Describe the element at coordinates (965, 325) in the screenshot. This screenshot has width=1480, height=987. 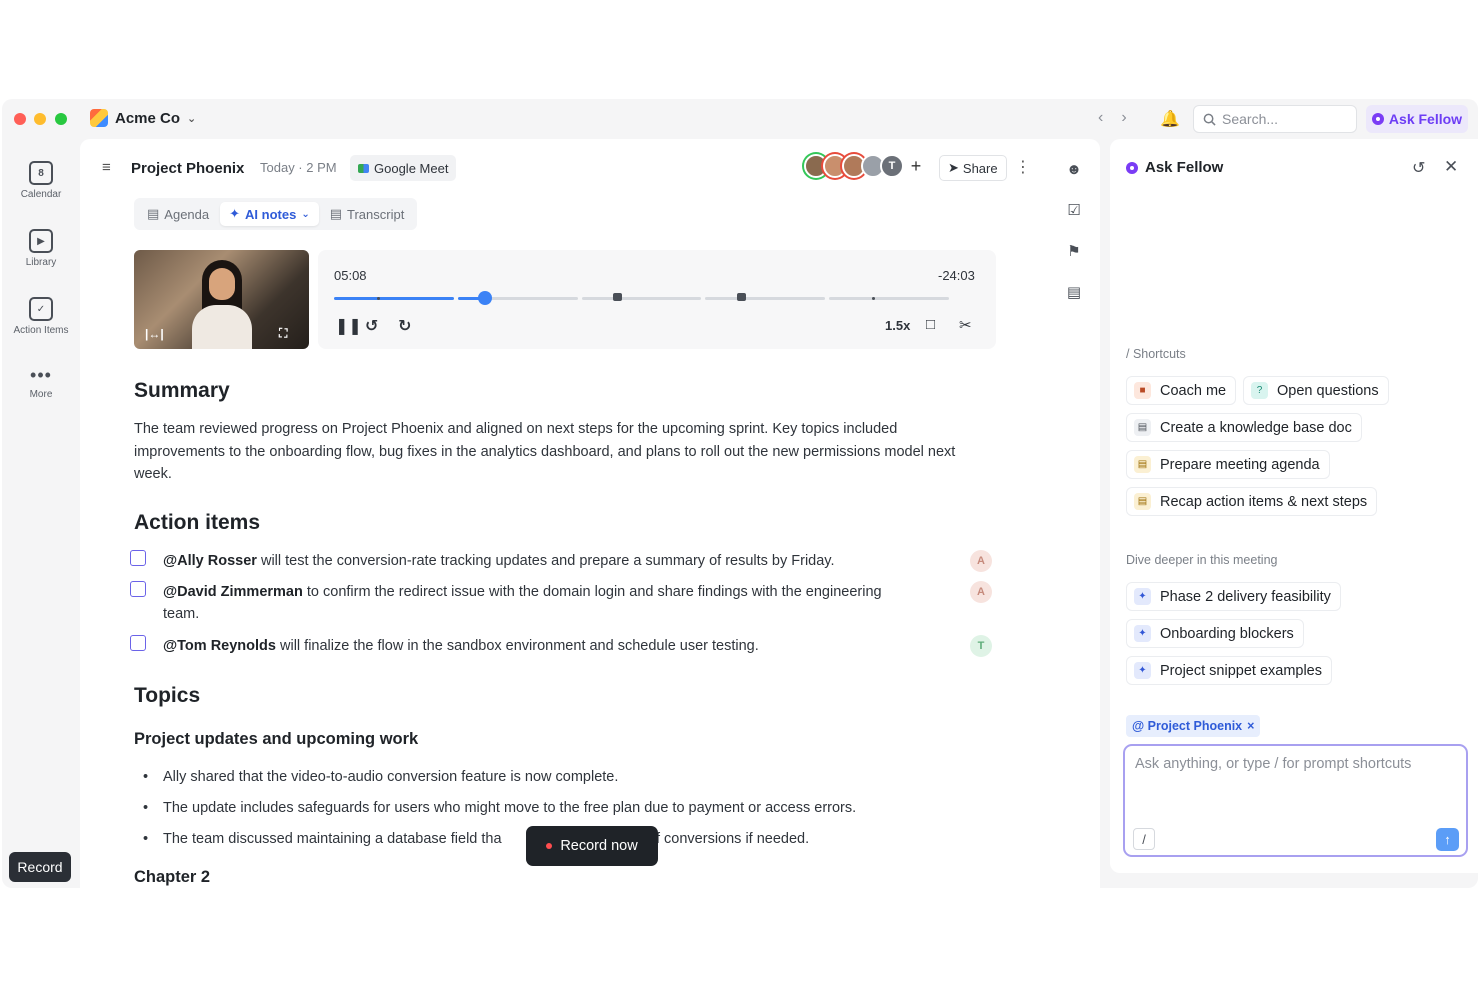
I see `scissors-icon: ✂` at that location.